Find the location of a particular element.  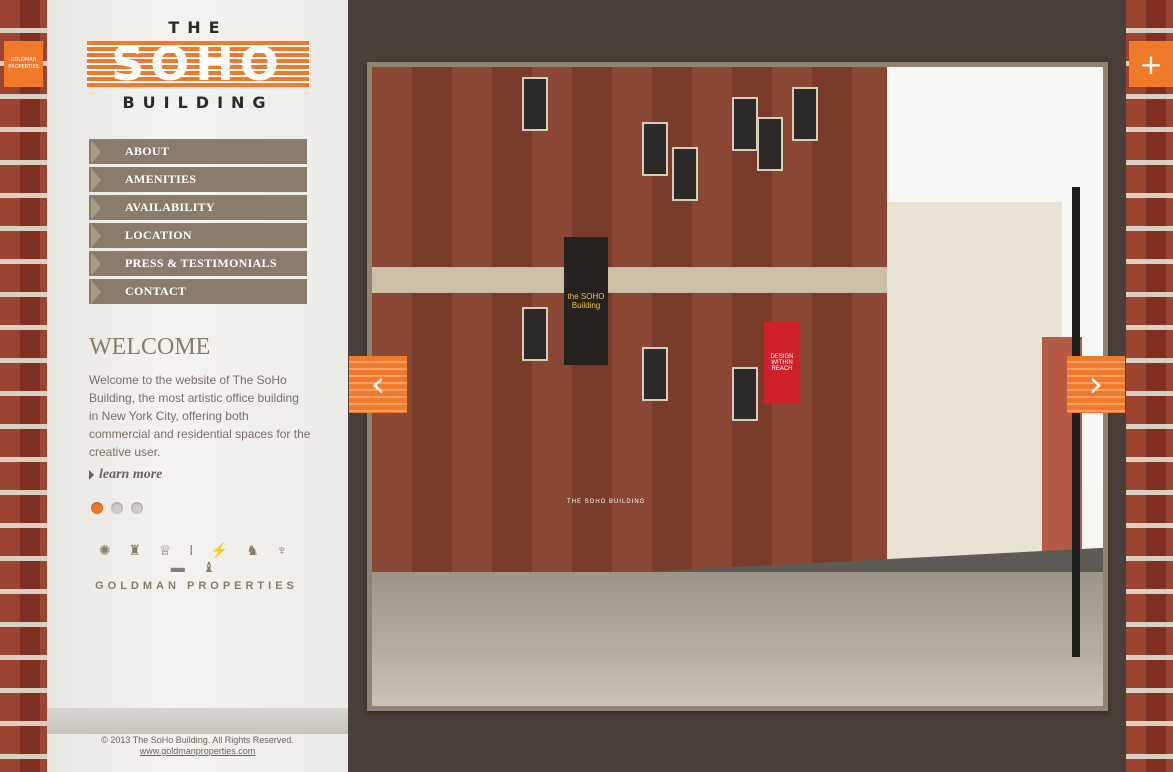

logo-soho-text: SOHO is located at coordinates (198, 64).